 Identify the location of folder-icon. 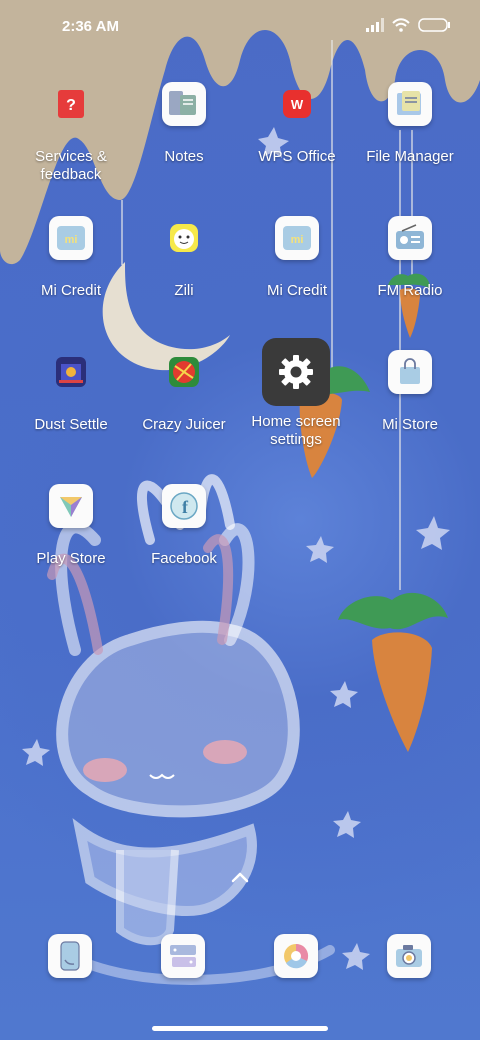
(410, 104).